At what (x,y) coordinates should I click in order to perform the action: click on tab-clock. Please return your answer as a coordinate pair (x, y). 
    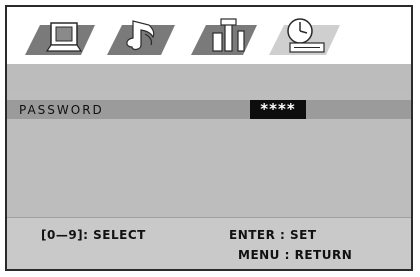
    Looking at the image, I should click on (304, 36).